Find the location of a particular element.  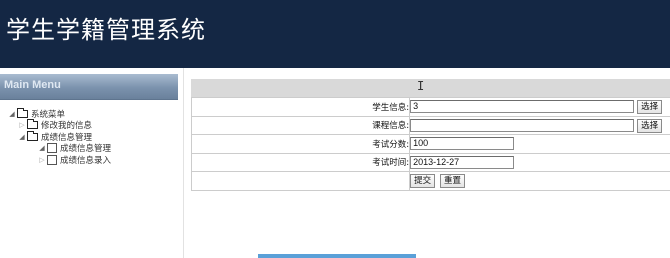

form-row-actions: 提交 重置 is located at coordinates (430, 181).